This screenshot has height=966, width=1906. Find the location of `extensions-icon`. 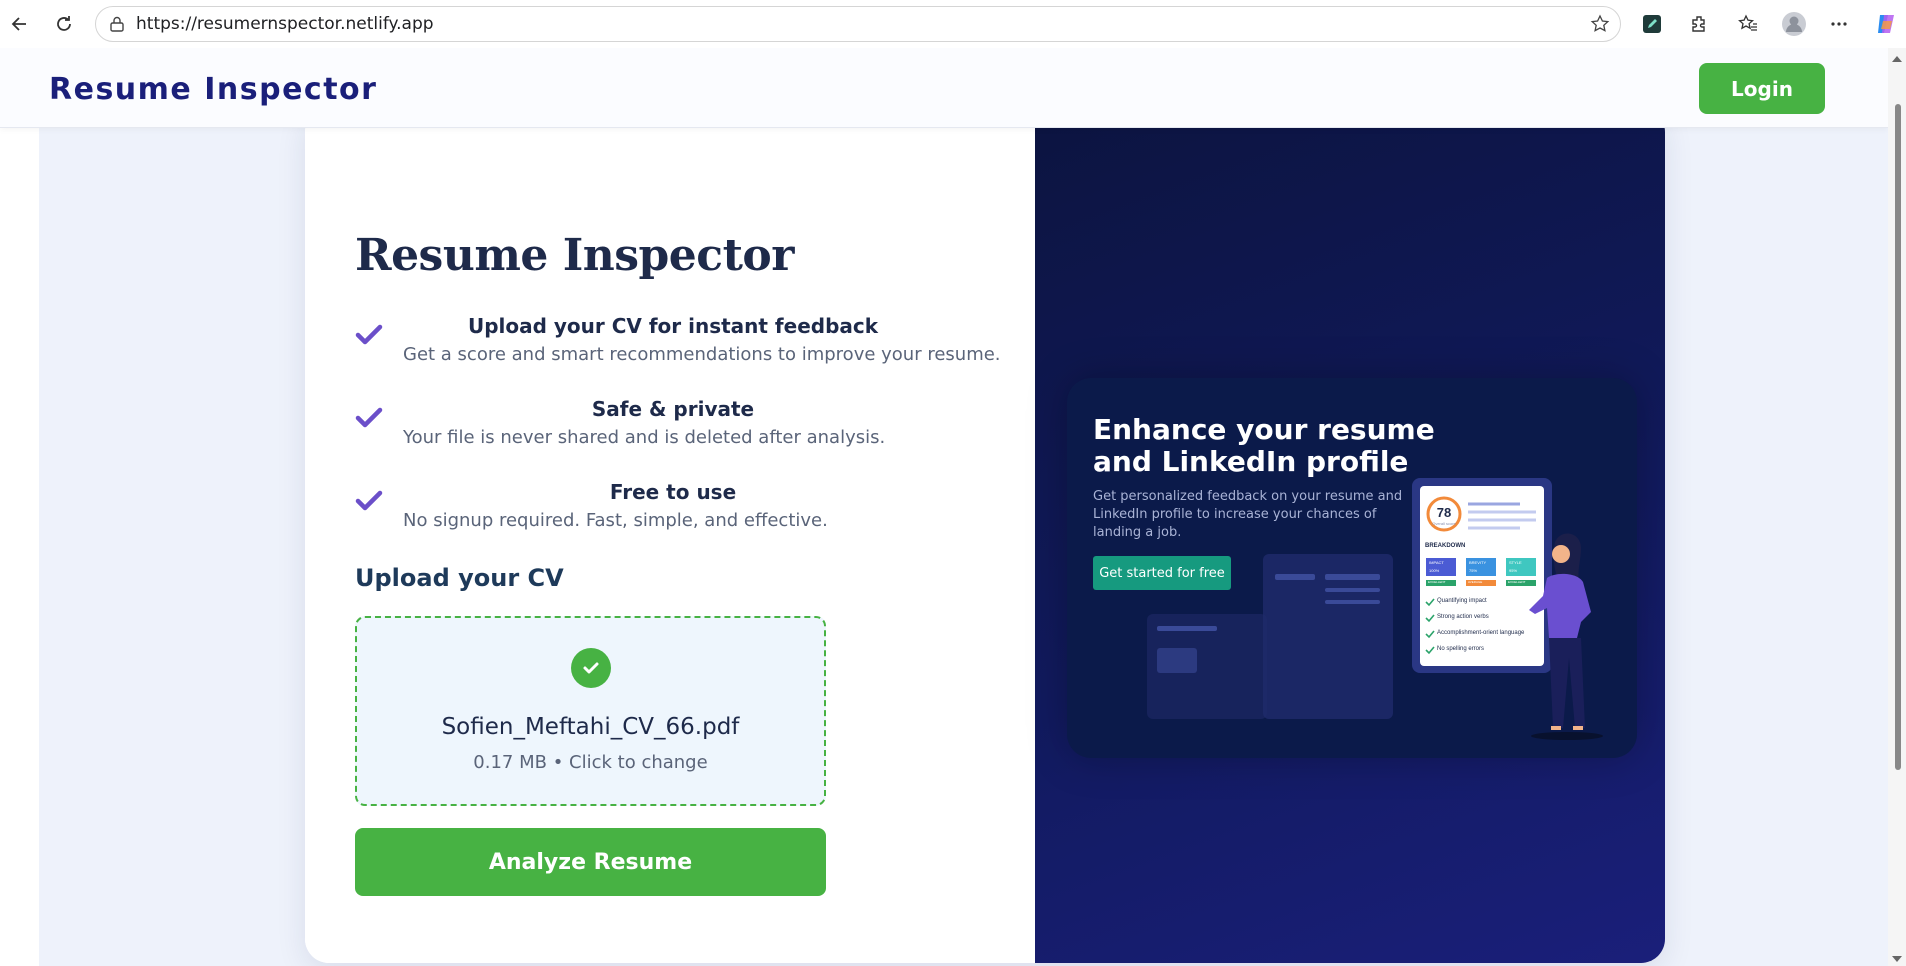

extensions-icon is located at coordinates (1699, 24).